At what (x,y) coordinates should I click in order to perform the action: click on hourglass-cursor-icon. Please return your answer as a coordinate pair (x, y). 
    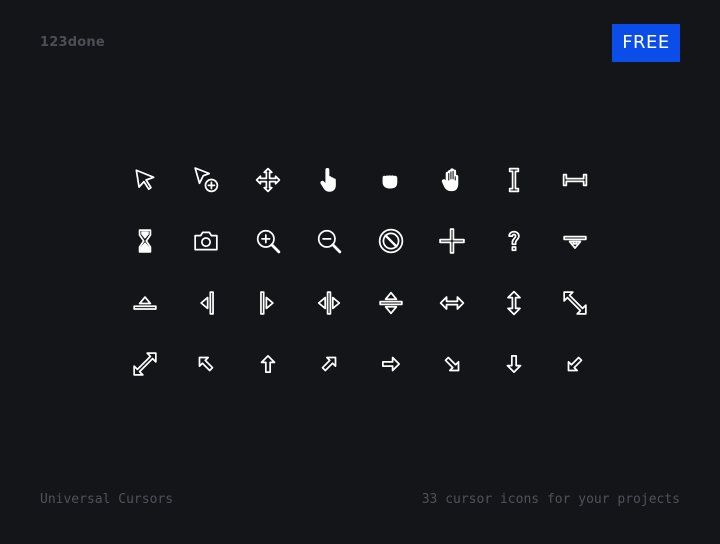
    Looking at the image, I should click on (145, 241).